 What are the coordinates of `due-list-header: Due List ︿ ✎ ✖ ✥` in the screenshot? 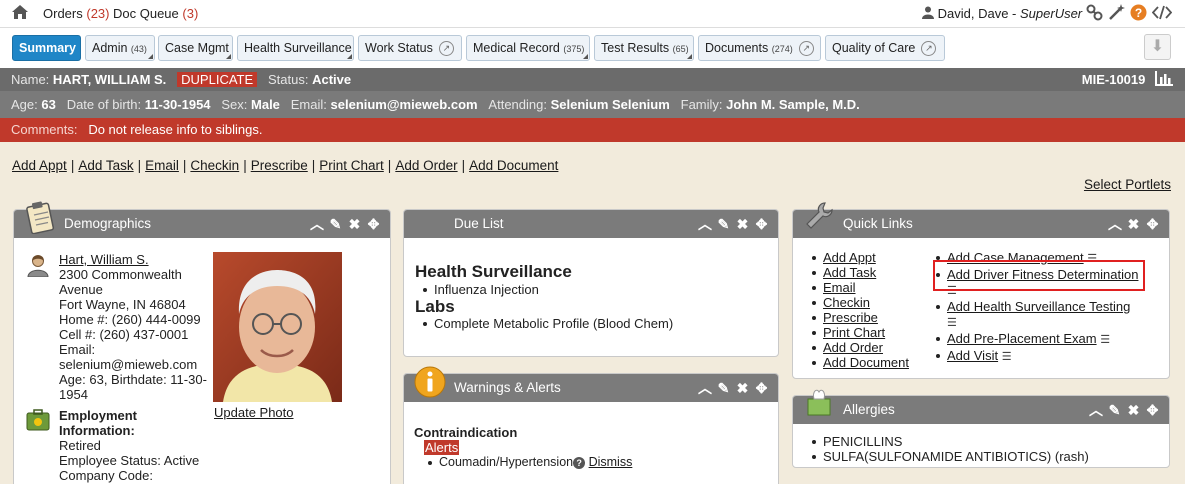 It's located at (591, 224).